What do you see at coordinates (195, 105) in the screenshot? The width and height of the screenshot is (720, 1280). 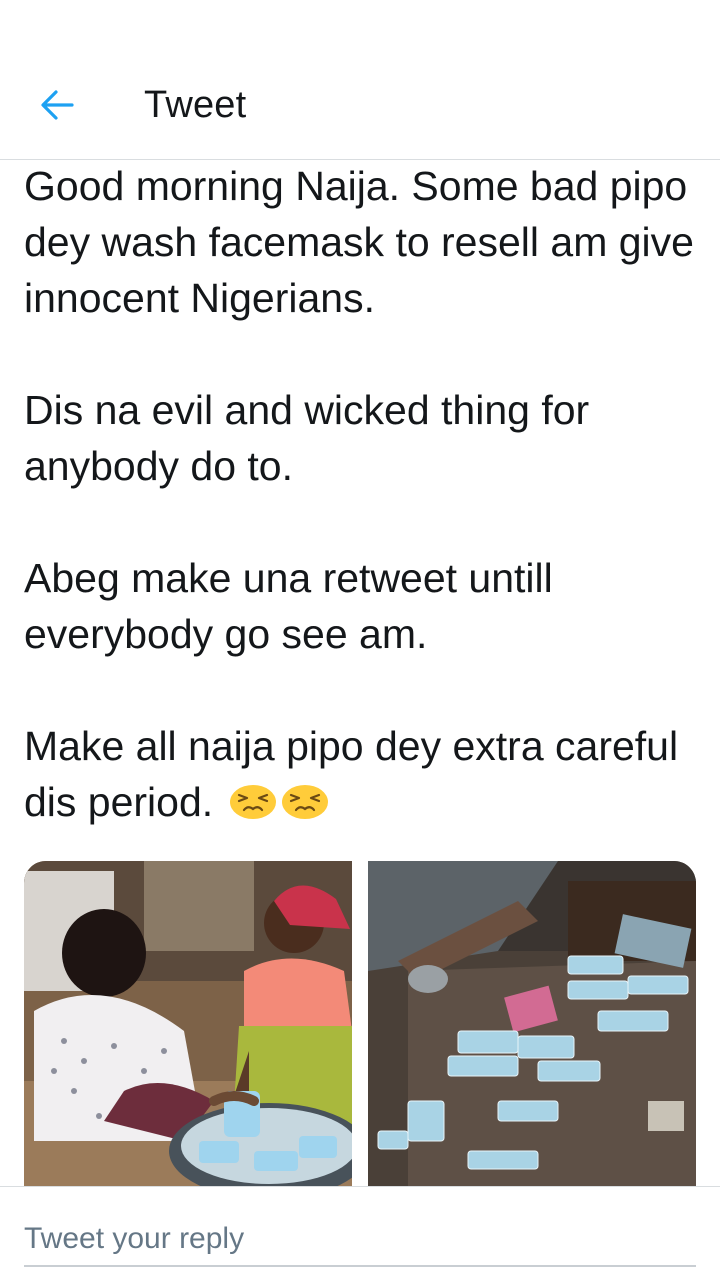 I see `page-title: Tweet` at bounding box center [195, 105].